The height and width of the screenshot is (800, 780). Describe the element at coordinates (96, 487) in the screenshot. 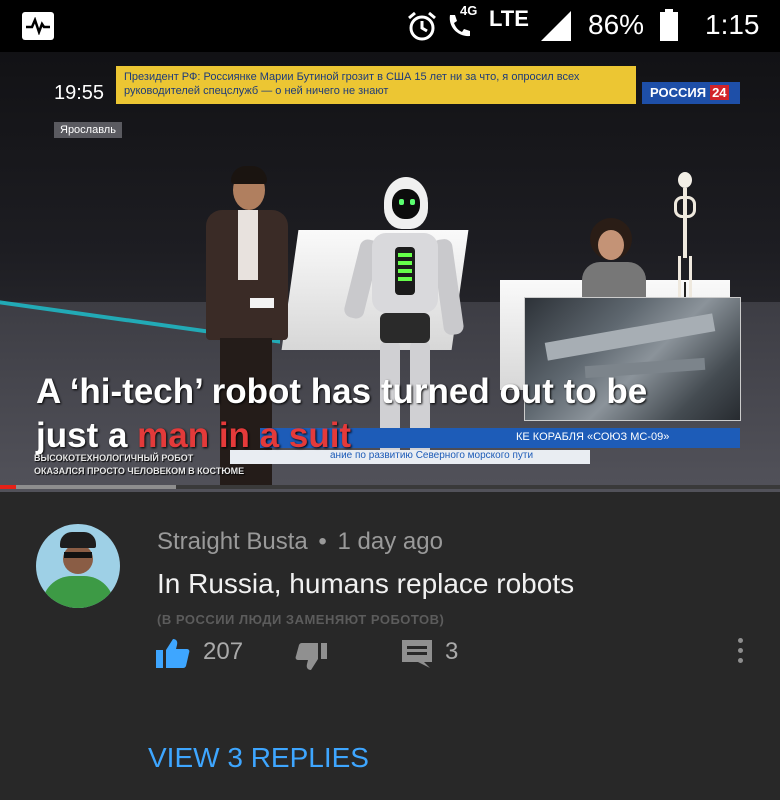

I see `progress-buffered` at that location.